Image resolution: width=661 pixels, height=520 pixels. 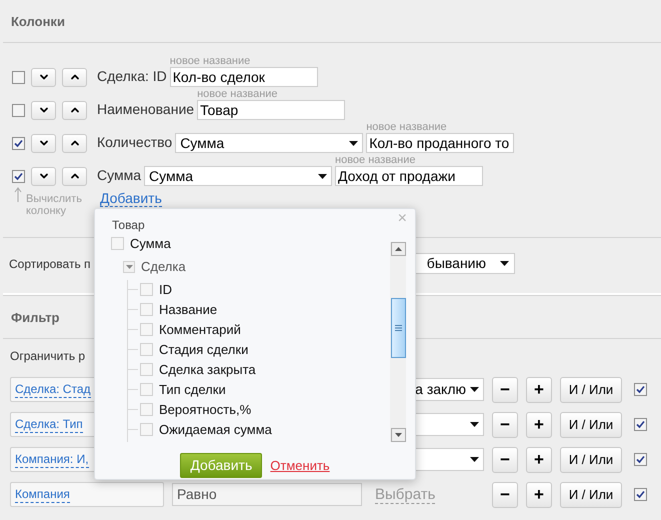 What do you see at coordinates (163, 266) in the screenshot?
I see `tree-group-label: Сделка` at bounding box center [163, 266].